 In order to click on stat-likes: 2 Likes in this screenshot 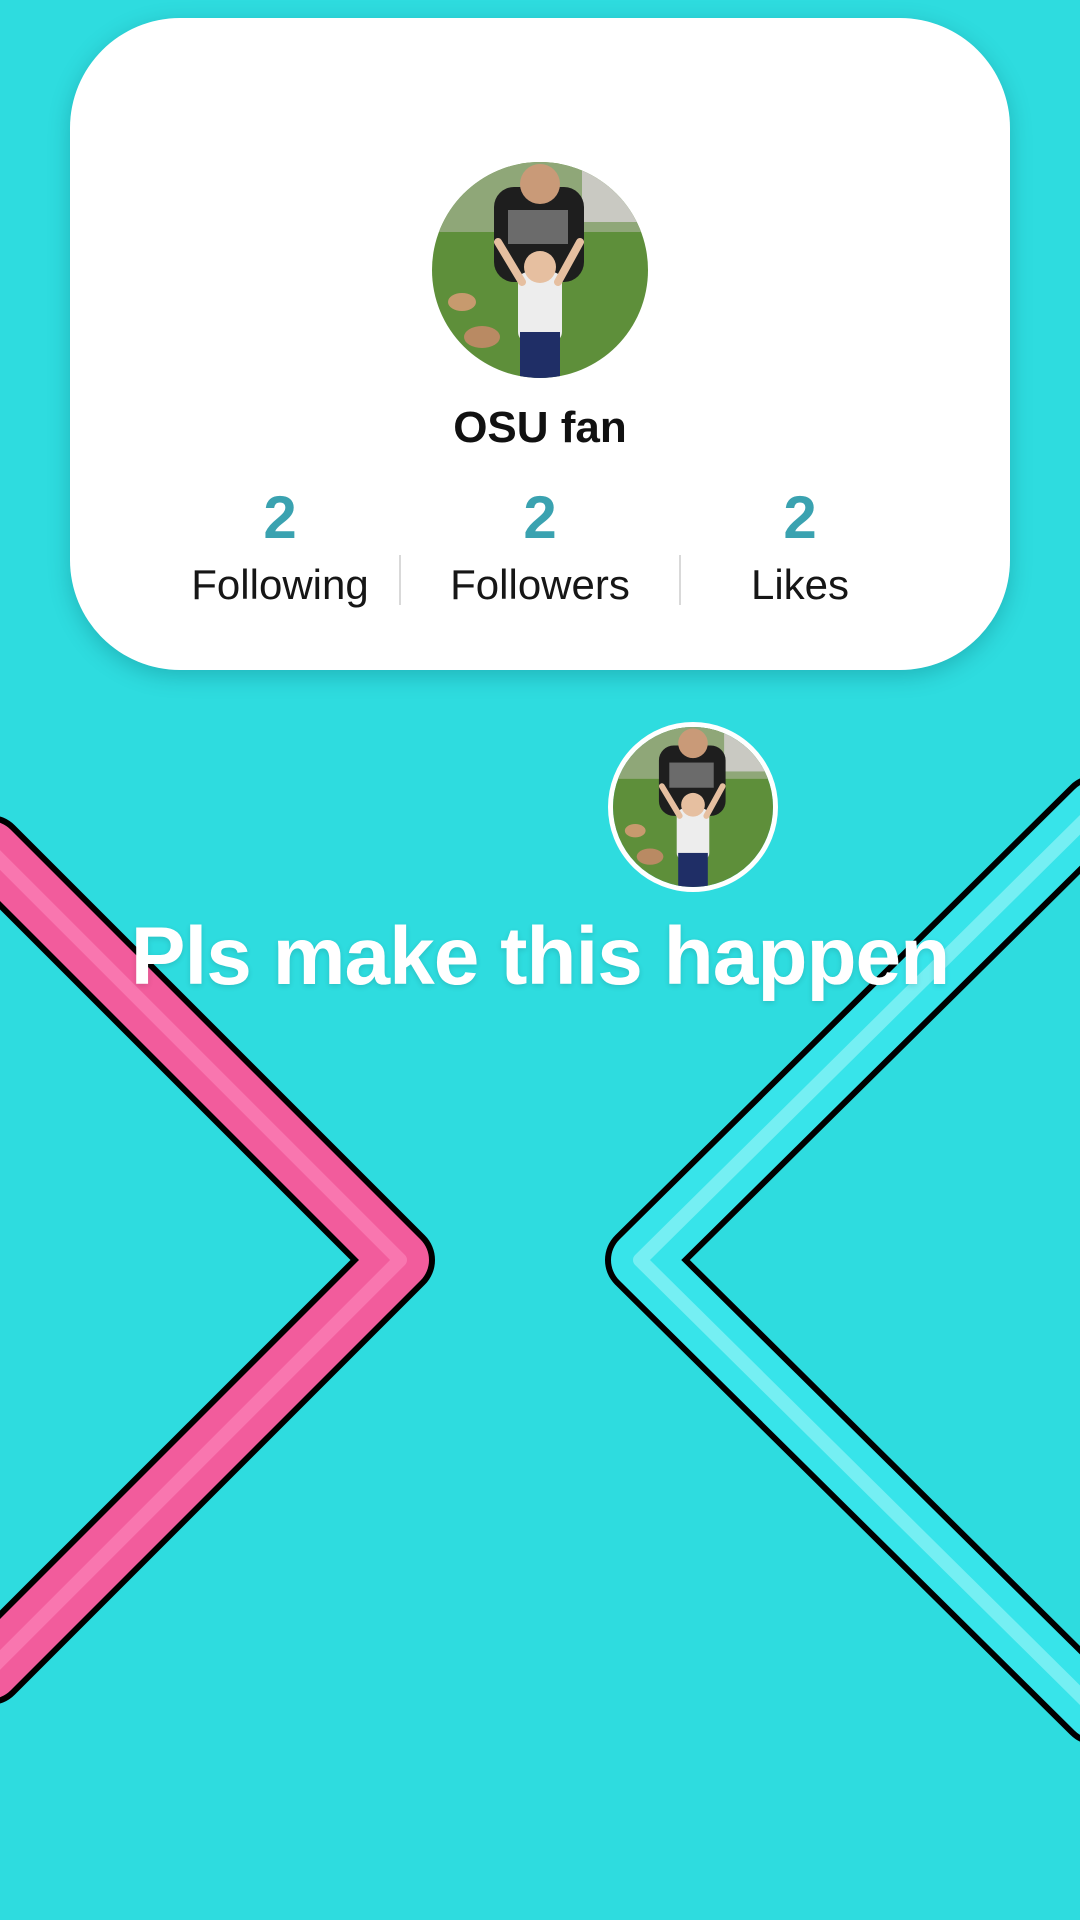, I will do `click(800, 548)`.